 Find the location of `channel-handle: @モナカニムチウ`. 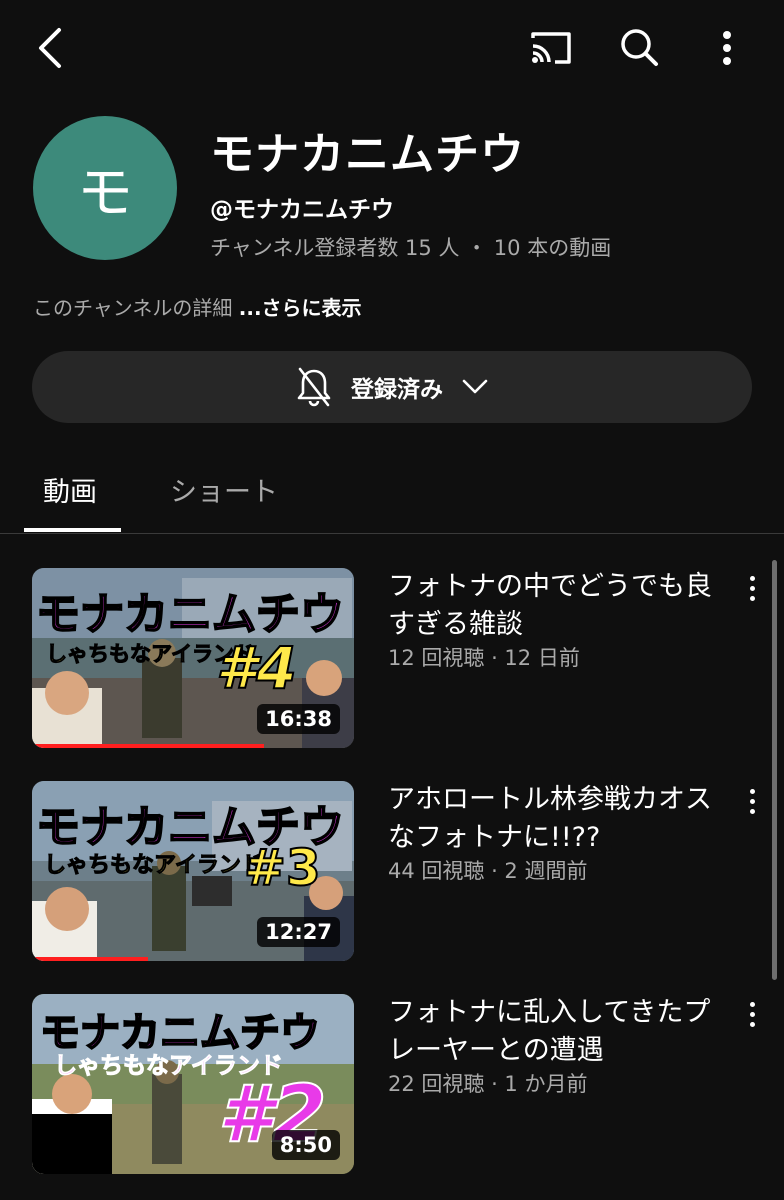

channel-handle: @モナカニムチウ is located at coordinates (302, 210).